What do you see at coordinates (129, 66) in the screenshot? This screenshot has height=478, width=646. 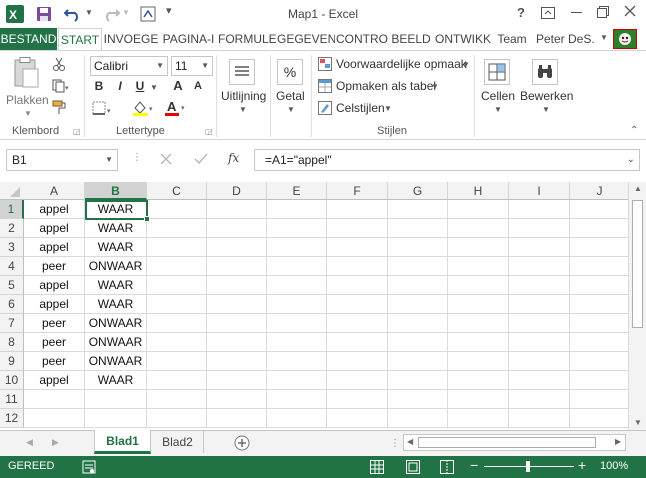 I see `font-name-combo: Calibri ▼` at bounding box center [129, 66].